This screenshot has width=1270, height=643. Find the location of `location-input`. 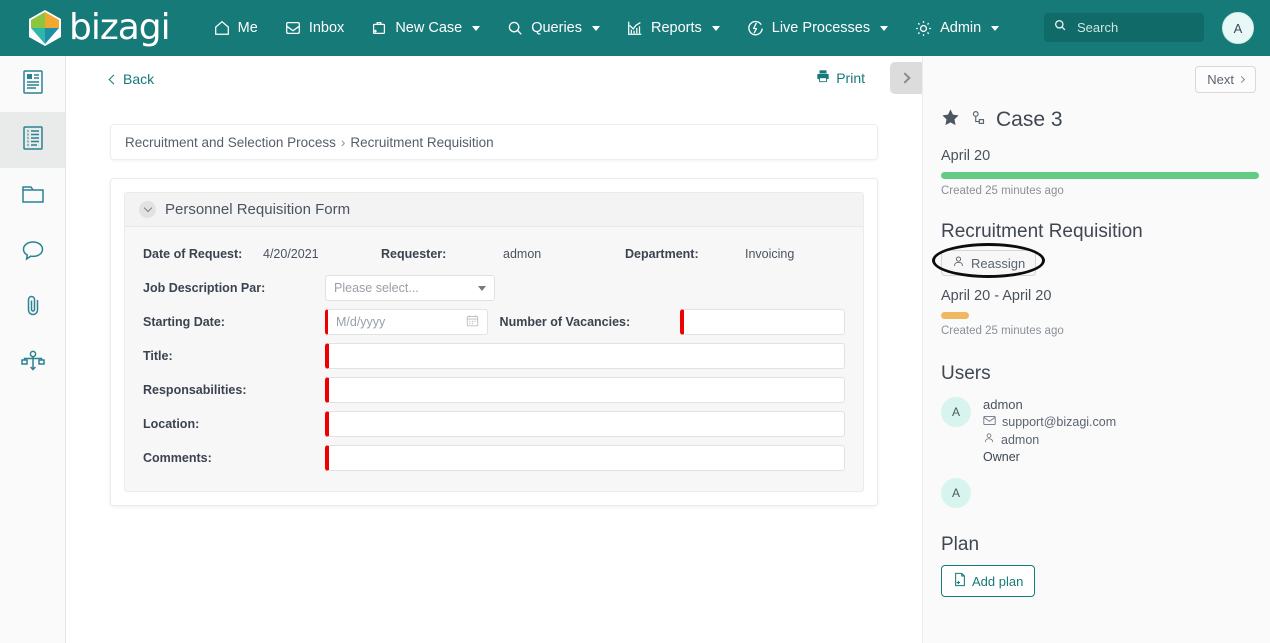

location-input is located at coordinates (585, 424).